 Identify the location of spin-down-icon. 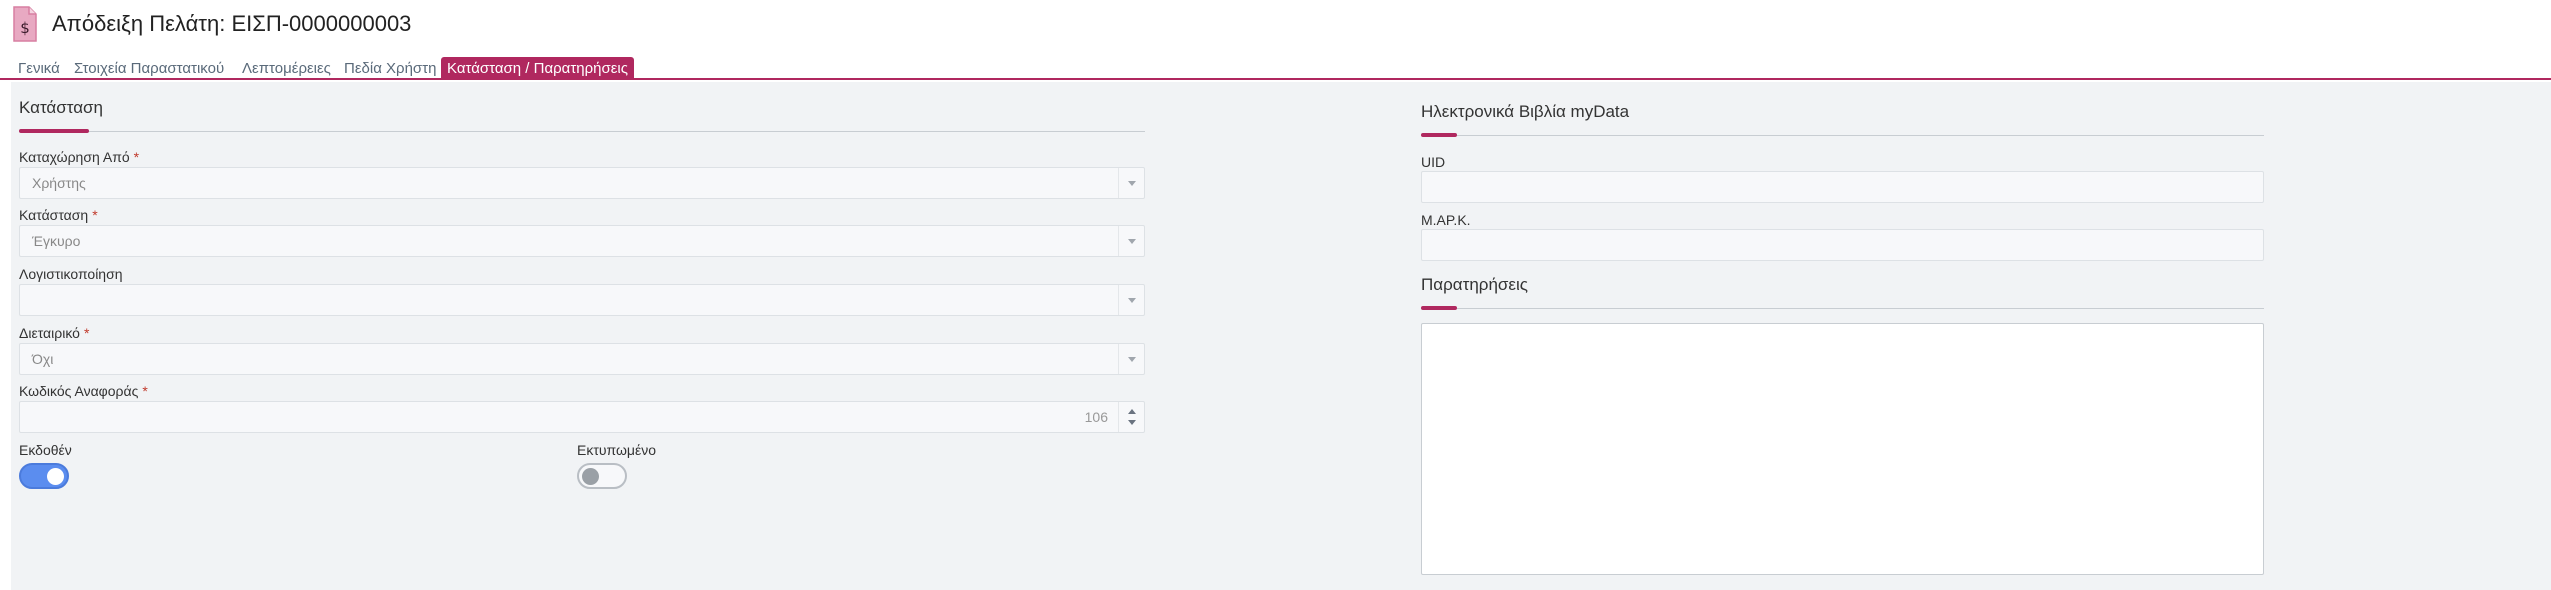
(1132, 422).